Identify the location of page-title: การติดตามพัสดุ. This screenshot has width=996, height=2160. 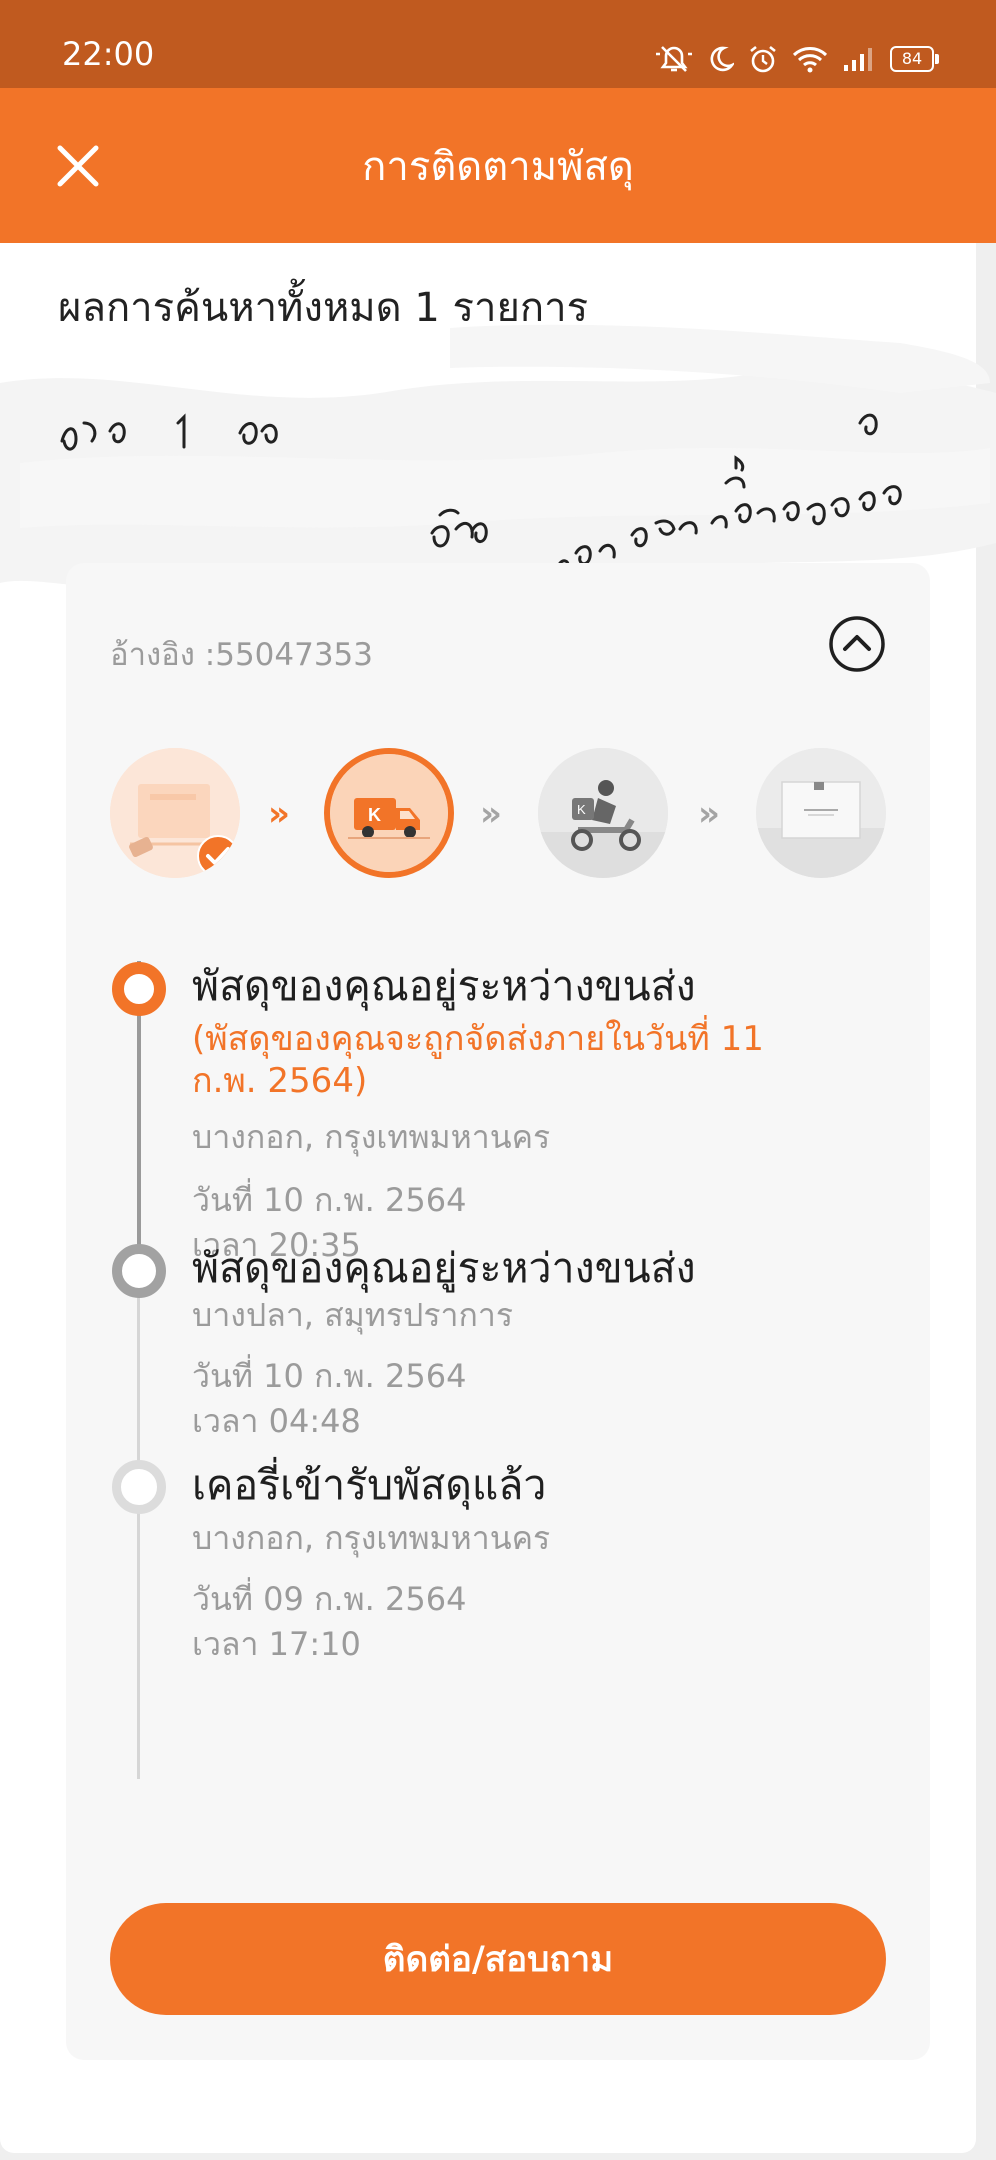
(498, 167).